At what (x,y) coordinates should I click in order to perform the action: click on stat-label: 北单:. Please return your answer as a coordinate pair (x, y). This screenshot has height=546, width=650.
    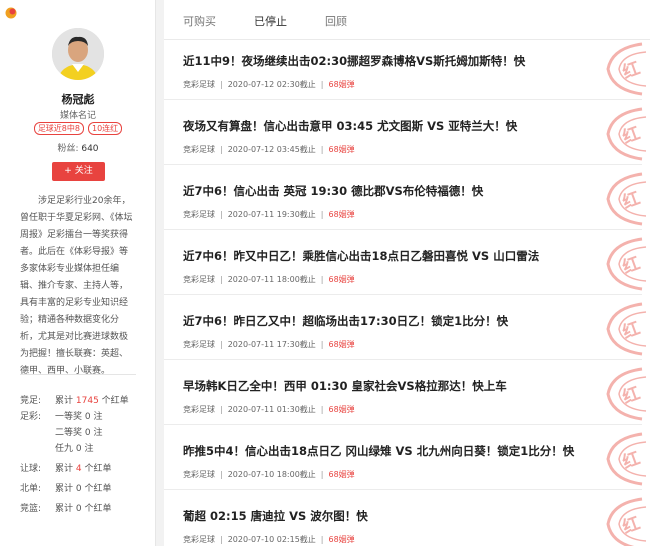
    Looking at the image, I should click on (31, 489).